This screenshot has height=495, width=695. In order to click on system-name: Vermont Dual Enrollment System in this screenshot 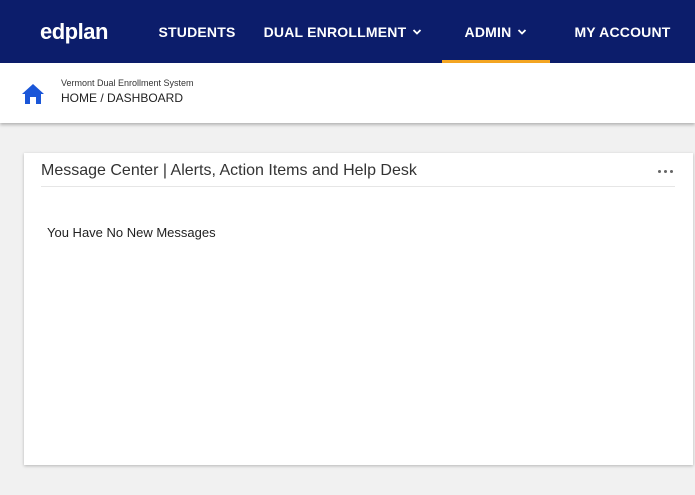, I will do `click(127, 83)`.